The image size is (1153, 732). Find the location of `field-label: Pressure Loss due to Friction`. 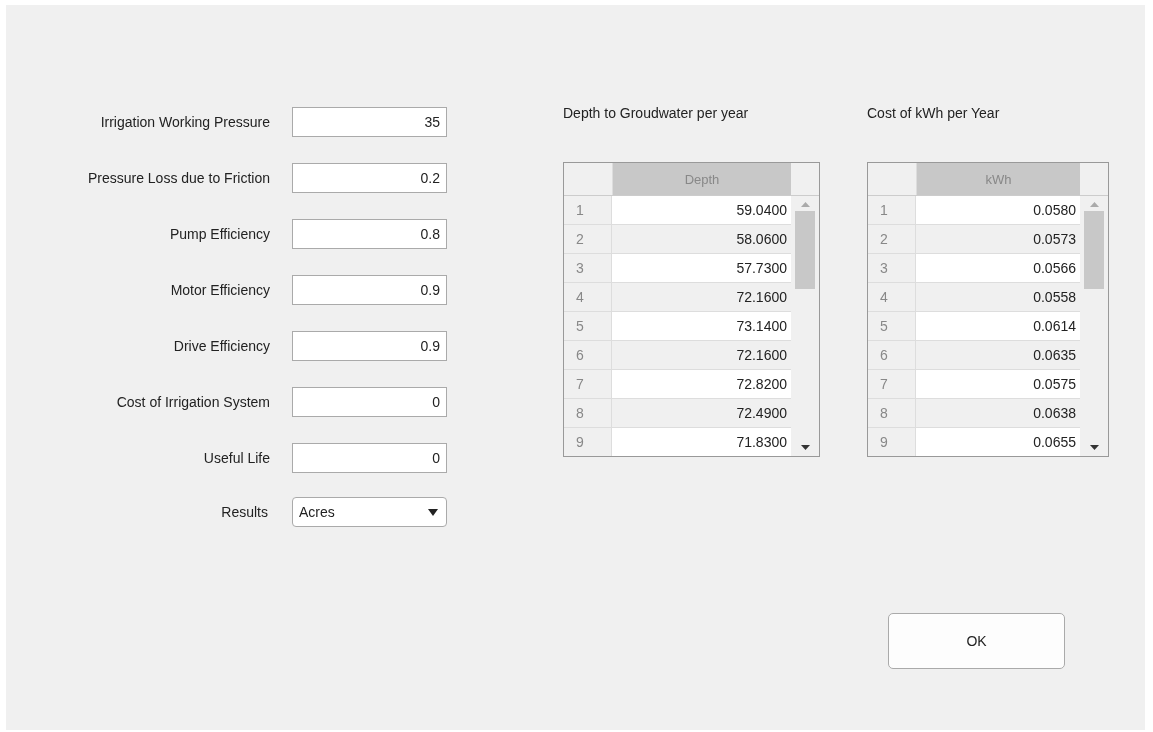

field-label: Pressure Loss due to Friction is located at coordinates (178, 178).